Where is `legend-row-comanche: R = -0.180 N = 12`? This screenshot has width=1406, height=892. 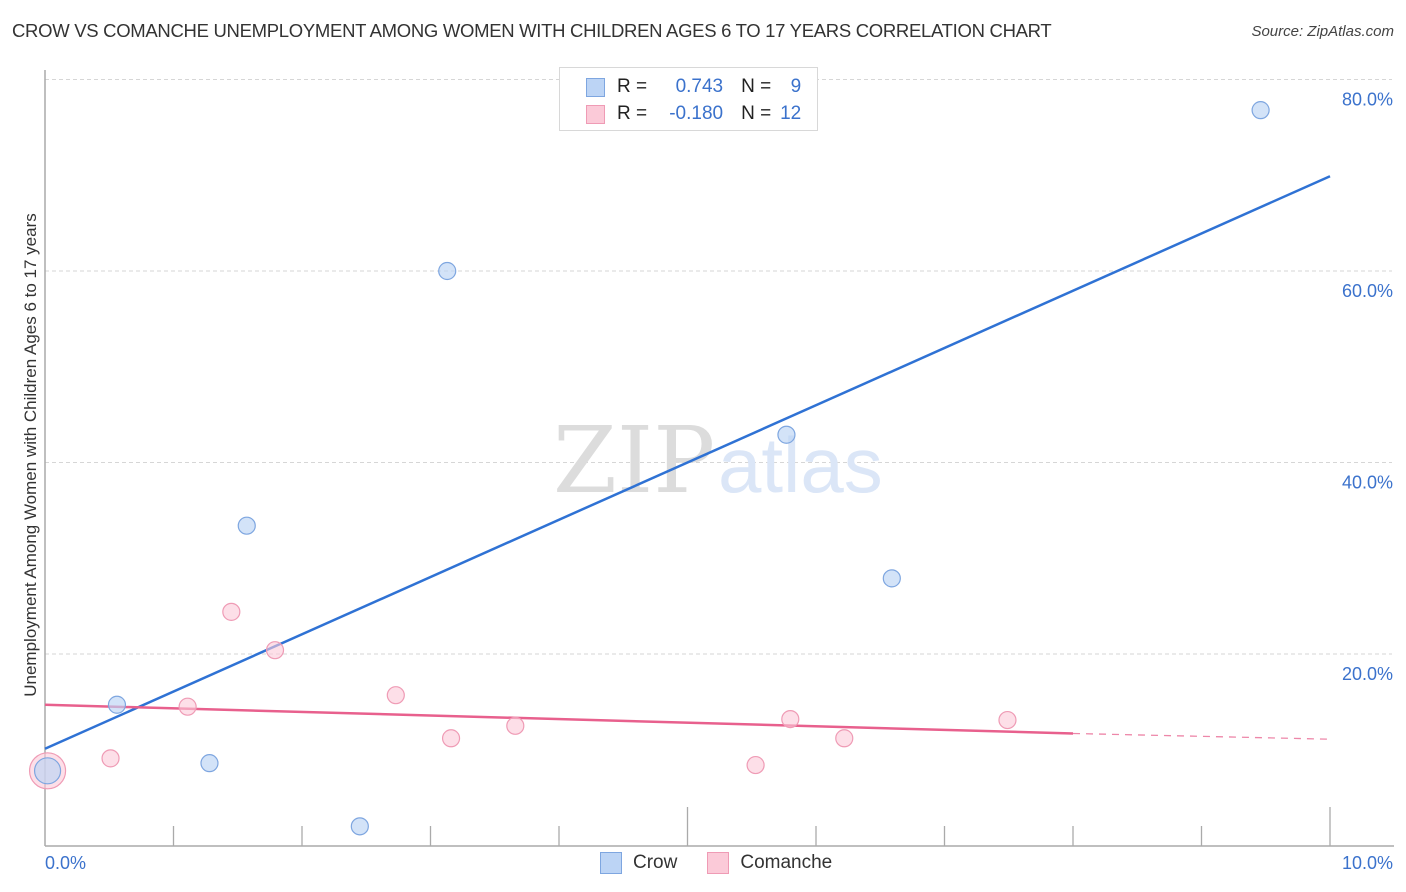
legend-row-comanche: R = -0.180 N = 12 is located at coordinates (693, 114).